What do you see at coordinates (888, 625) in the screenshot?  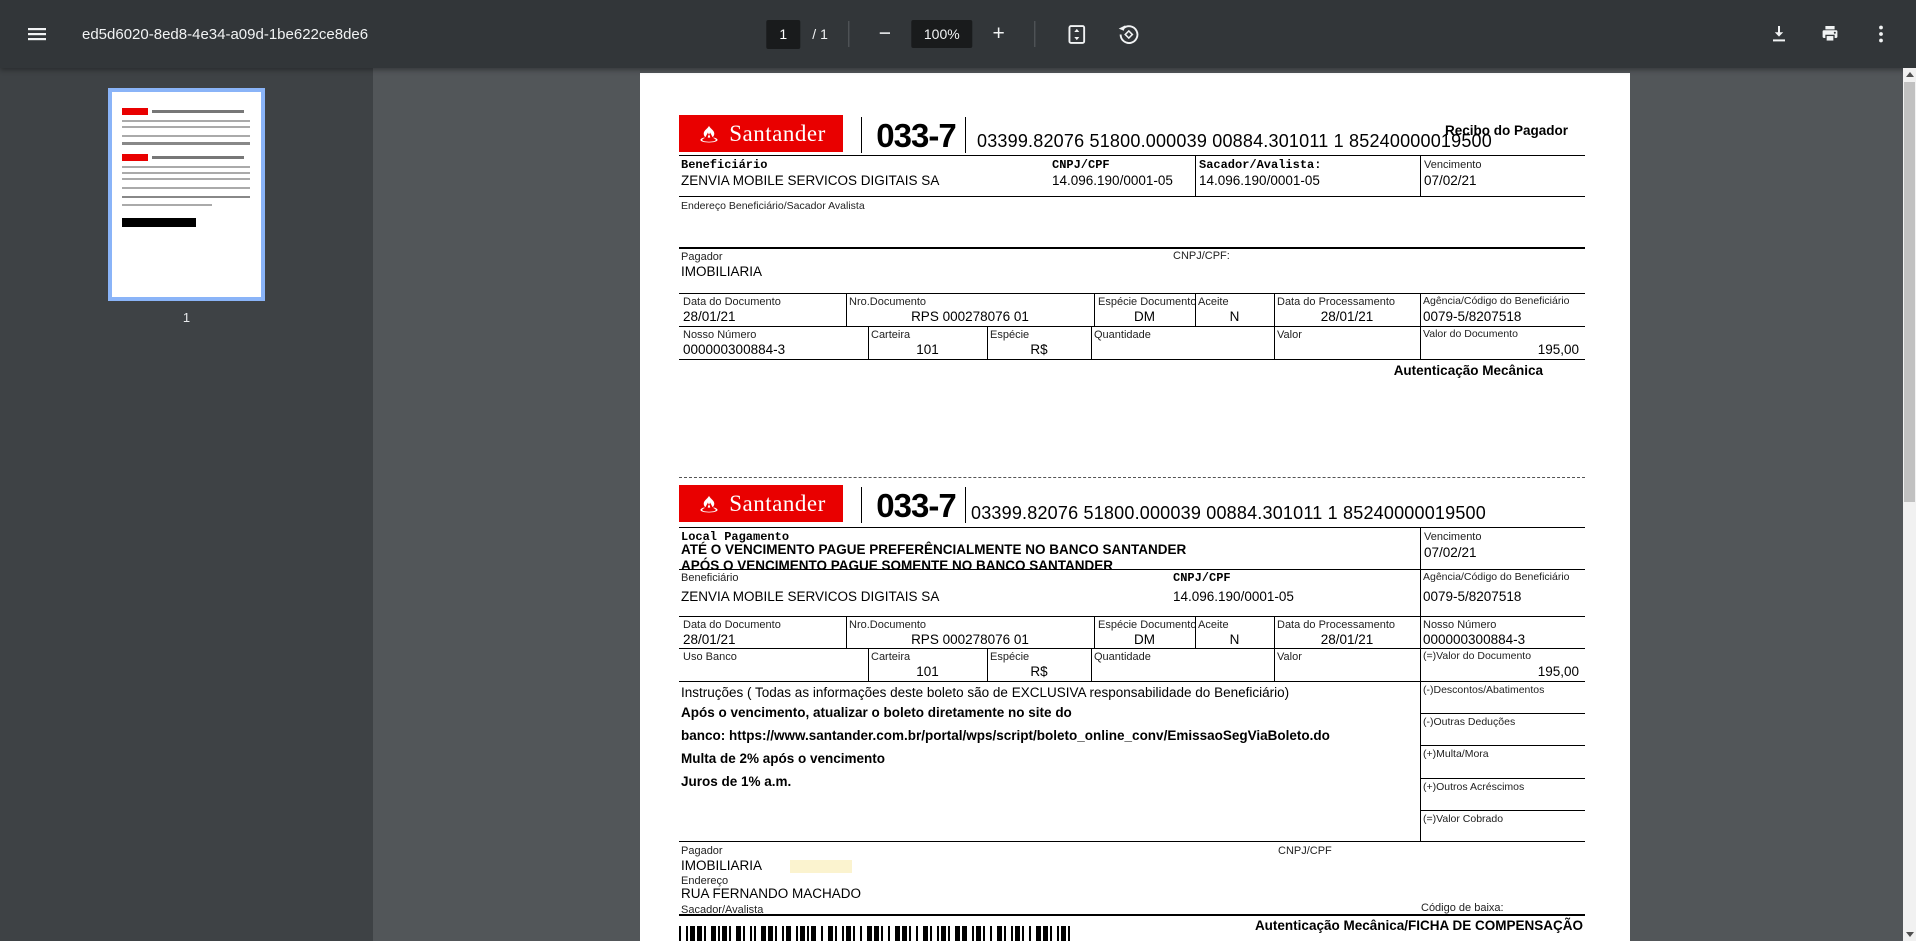 I see `field-label: Nro.Documento` at bounding box center [888, 625].